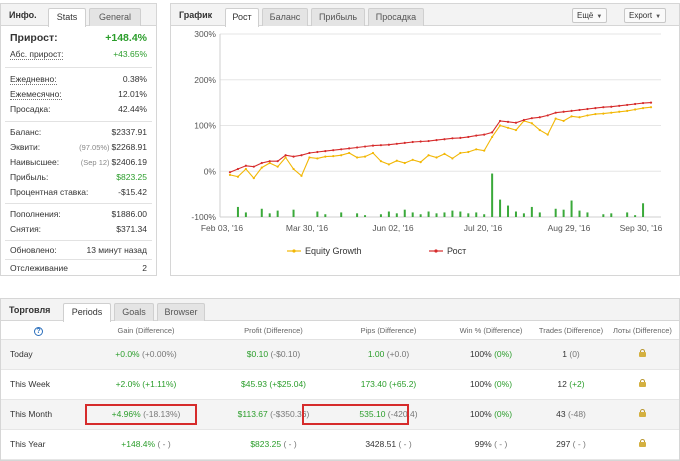 The width and height of the screenshot is (680, 461). I want to click on interest-value: -$15.42, so click(132, 192).